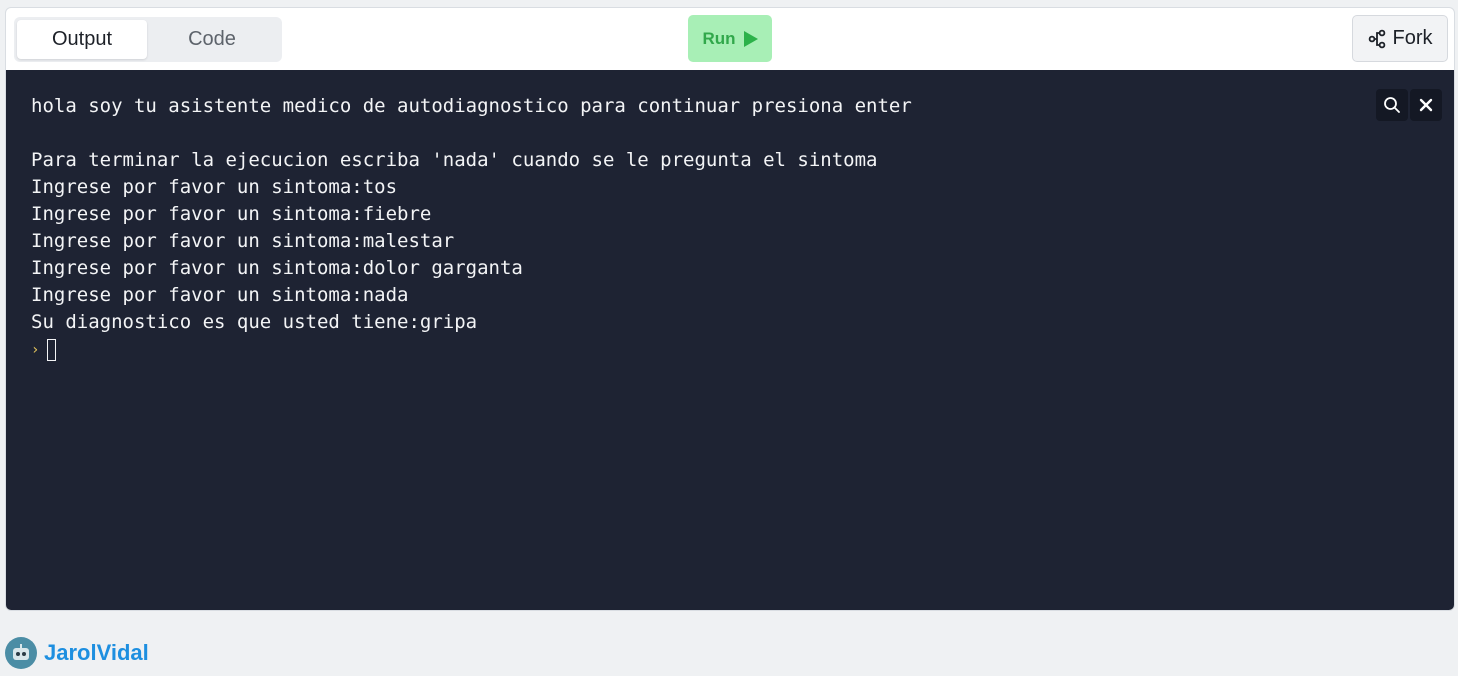  Describe the element at coordinates (212, 39) in the screenshot. I see `tab-code: Code` at that location.